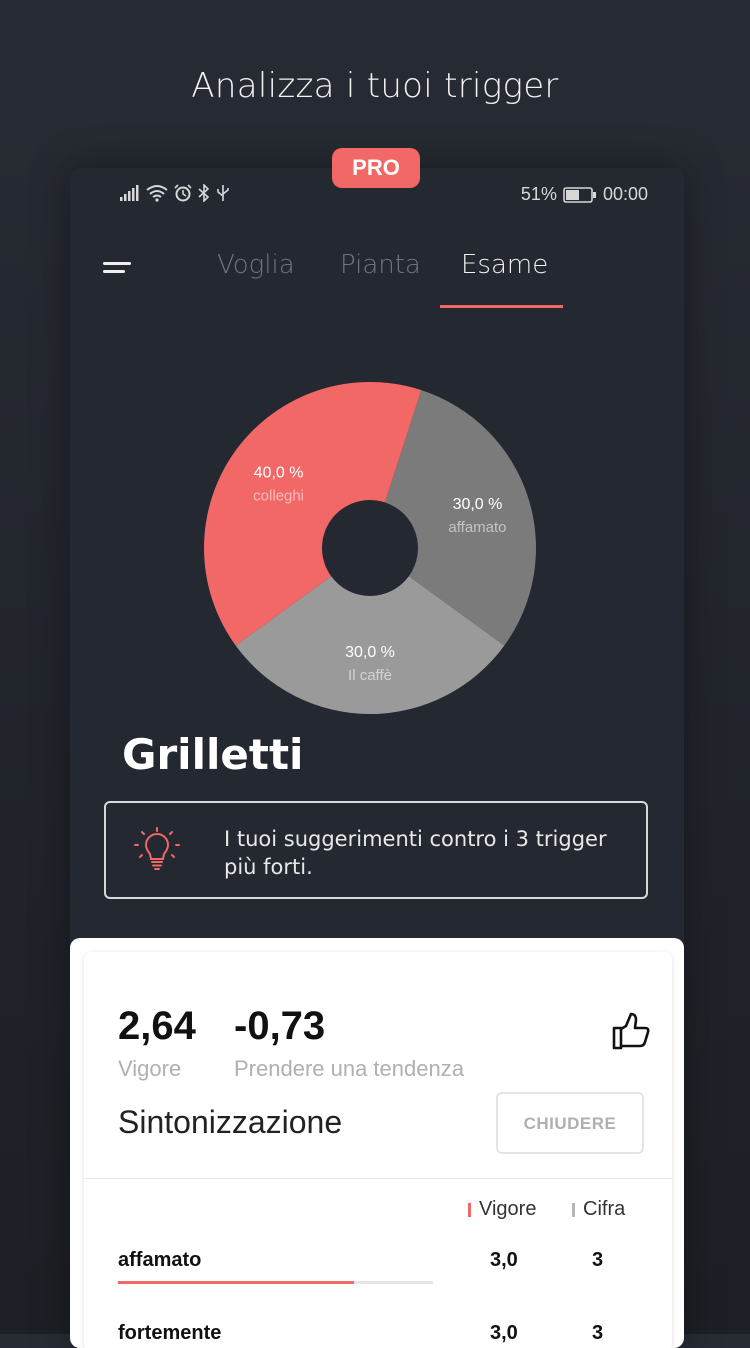 The height and width of the screenshot is (1348, 750). I want to click on page-headline: Analizza i tuoi trigger, so click(375, 86).